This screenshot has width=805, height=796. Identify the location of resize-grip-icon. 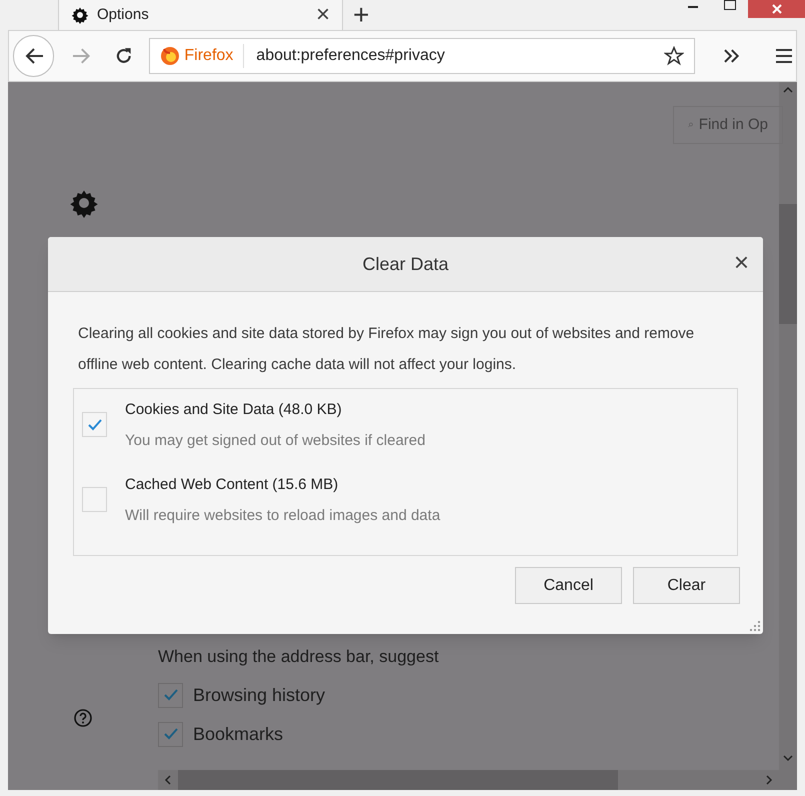
(755, 626).